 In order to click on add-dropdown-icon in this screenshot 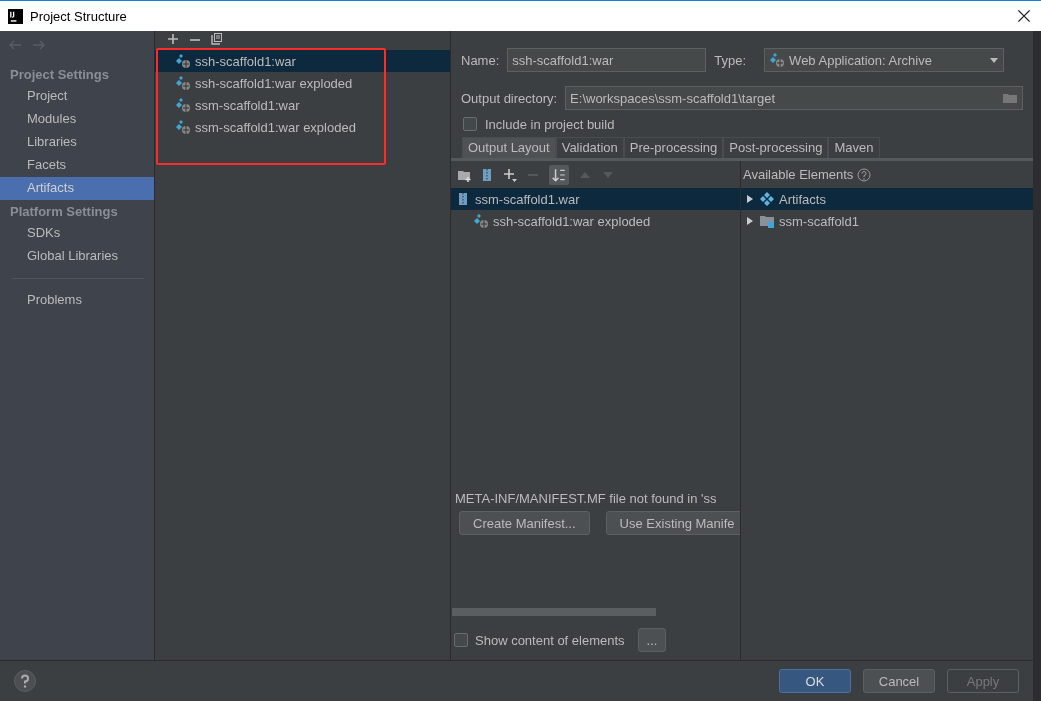, I will do `click(510, 174)`.